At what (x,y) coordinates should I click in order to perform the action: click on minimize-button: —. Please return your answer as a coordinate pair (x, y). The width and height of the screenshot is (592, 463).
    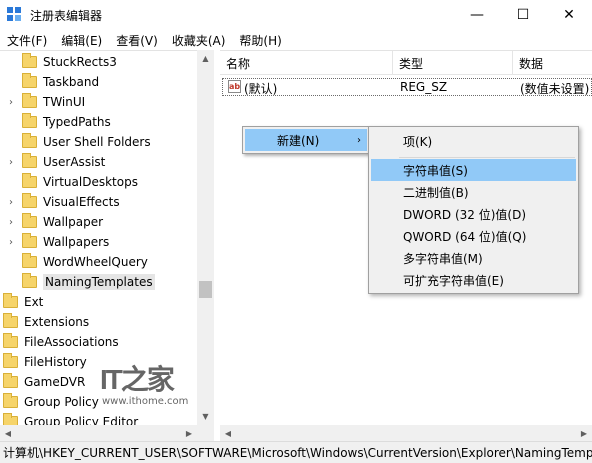
    Looking at the image, I should click on (477, 15).